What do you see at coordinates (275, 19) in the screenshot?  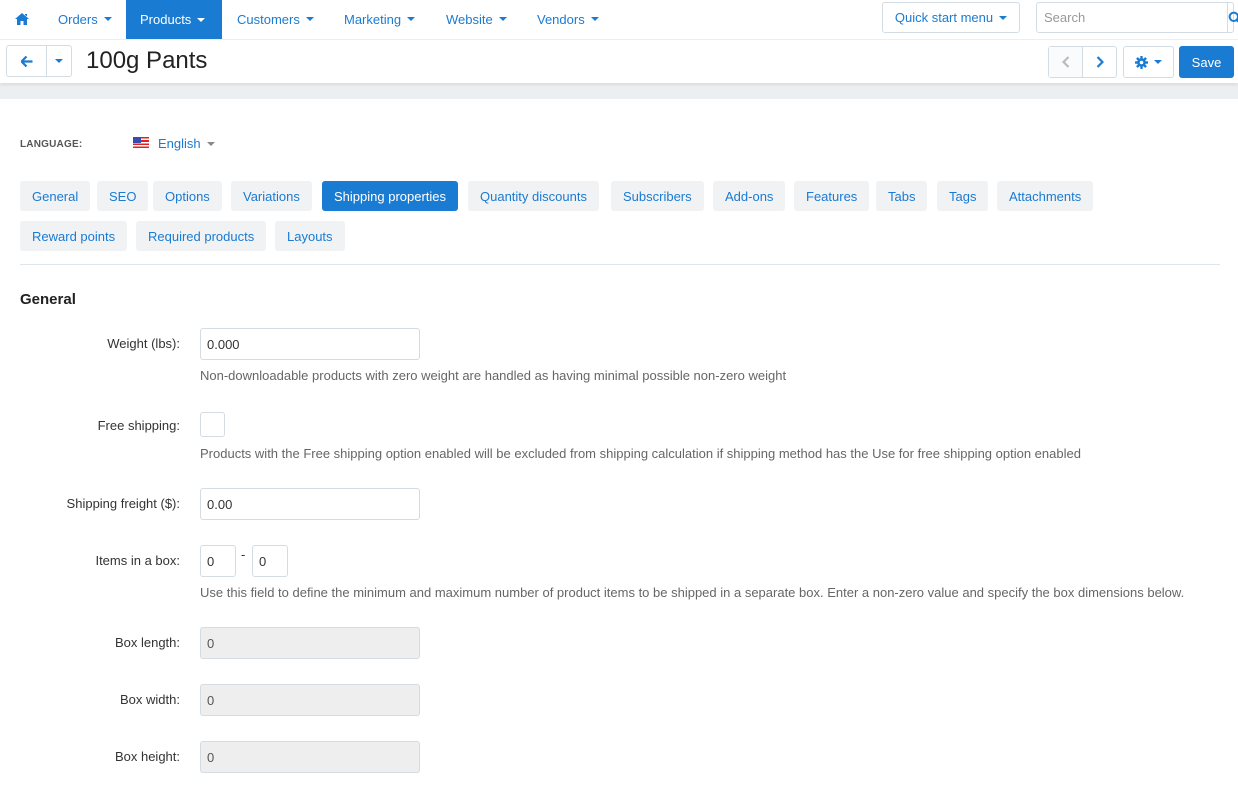 I see `nav-customers: Customers` at bounding box center [275, 19].